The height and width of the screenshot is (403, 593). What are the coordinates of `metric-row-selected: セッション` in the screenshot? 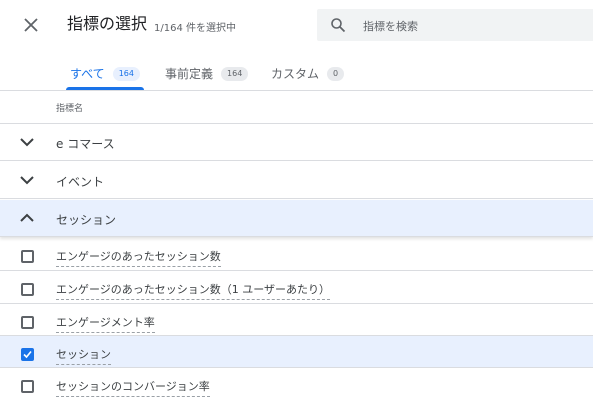 It's located at (296, 352).